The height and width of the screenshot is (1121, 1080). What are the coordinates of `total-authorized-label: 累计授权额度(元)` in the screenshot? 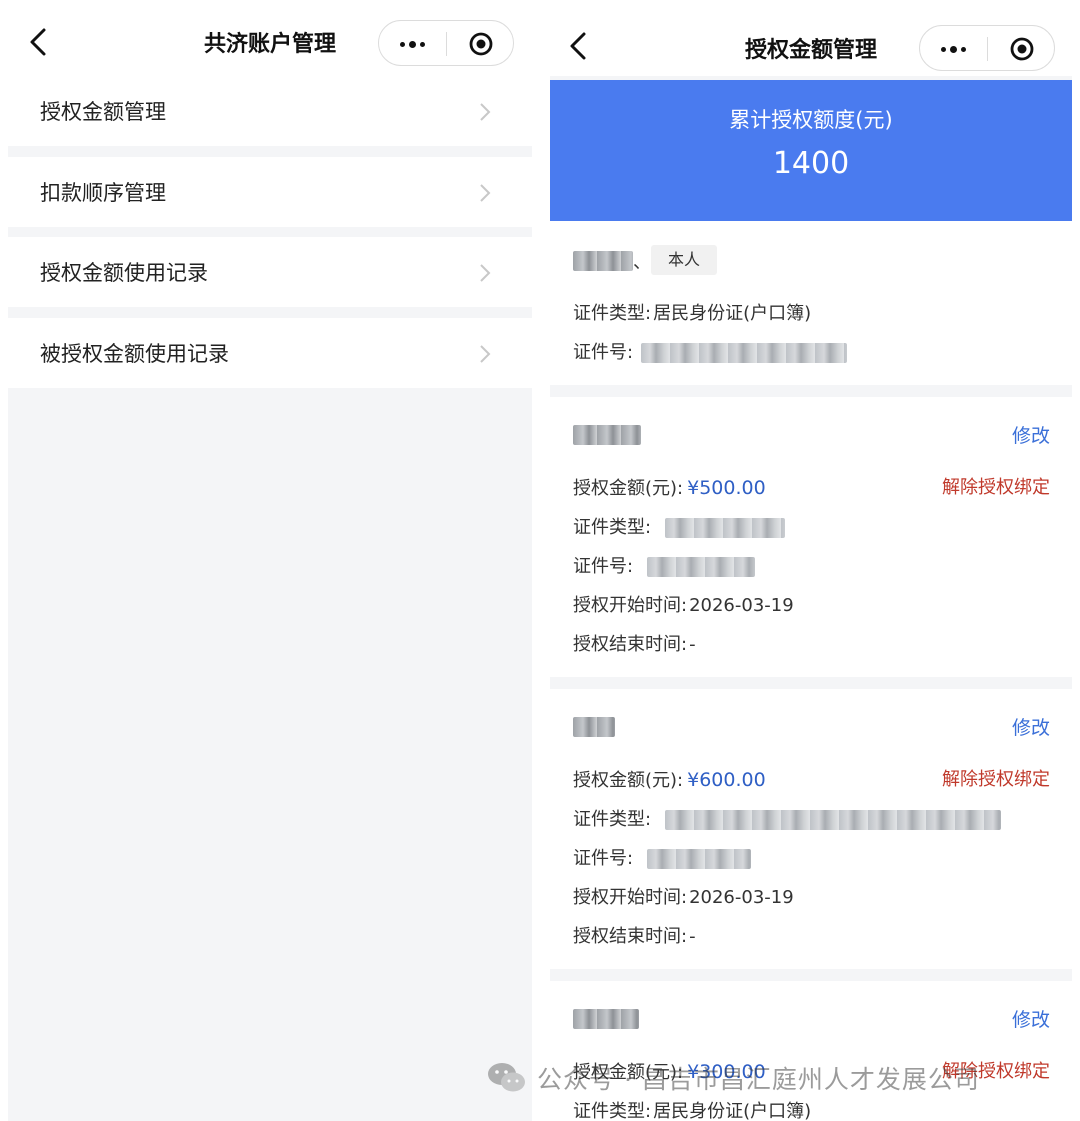 It's located at (811, 120).